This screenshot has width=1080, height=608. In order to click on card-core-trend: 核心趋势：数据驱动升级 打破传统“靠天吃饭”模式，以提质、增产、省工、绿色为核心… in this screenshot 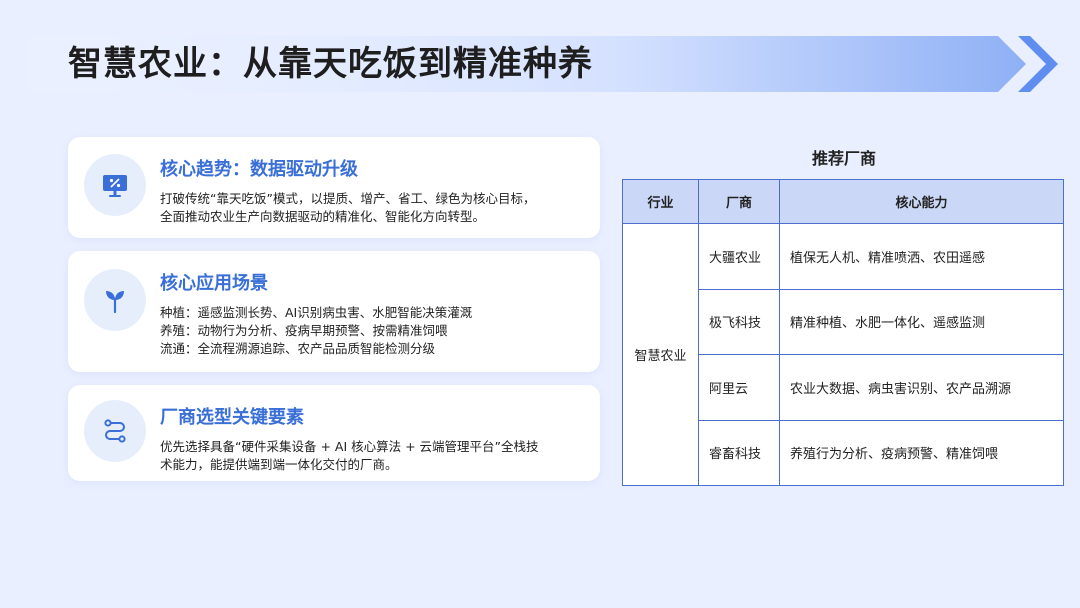, I will do `click(334, 187)`.